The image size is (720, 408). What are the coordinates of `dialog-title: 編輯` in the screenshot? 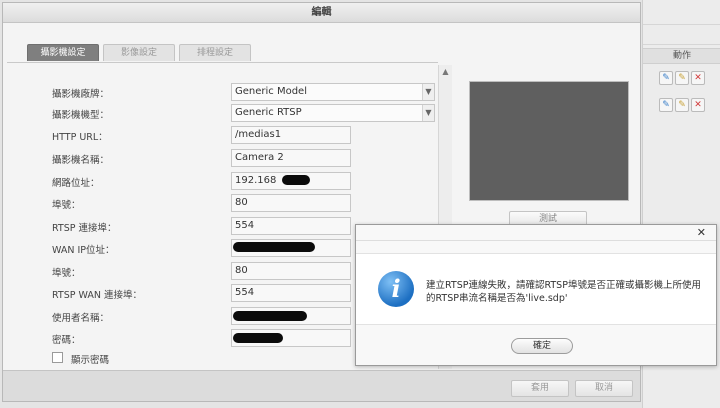 It's located at (321, 13).